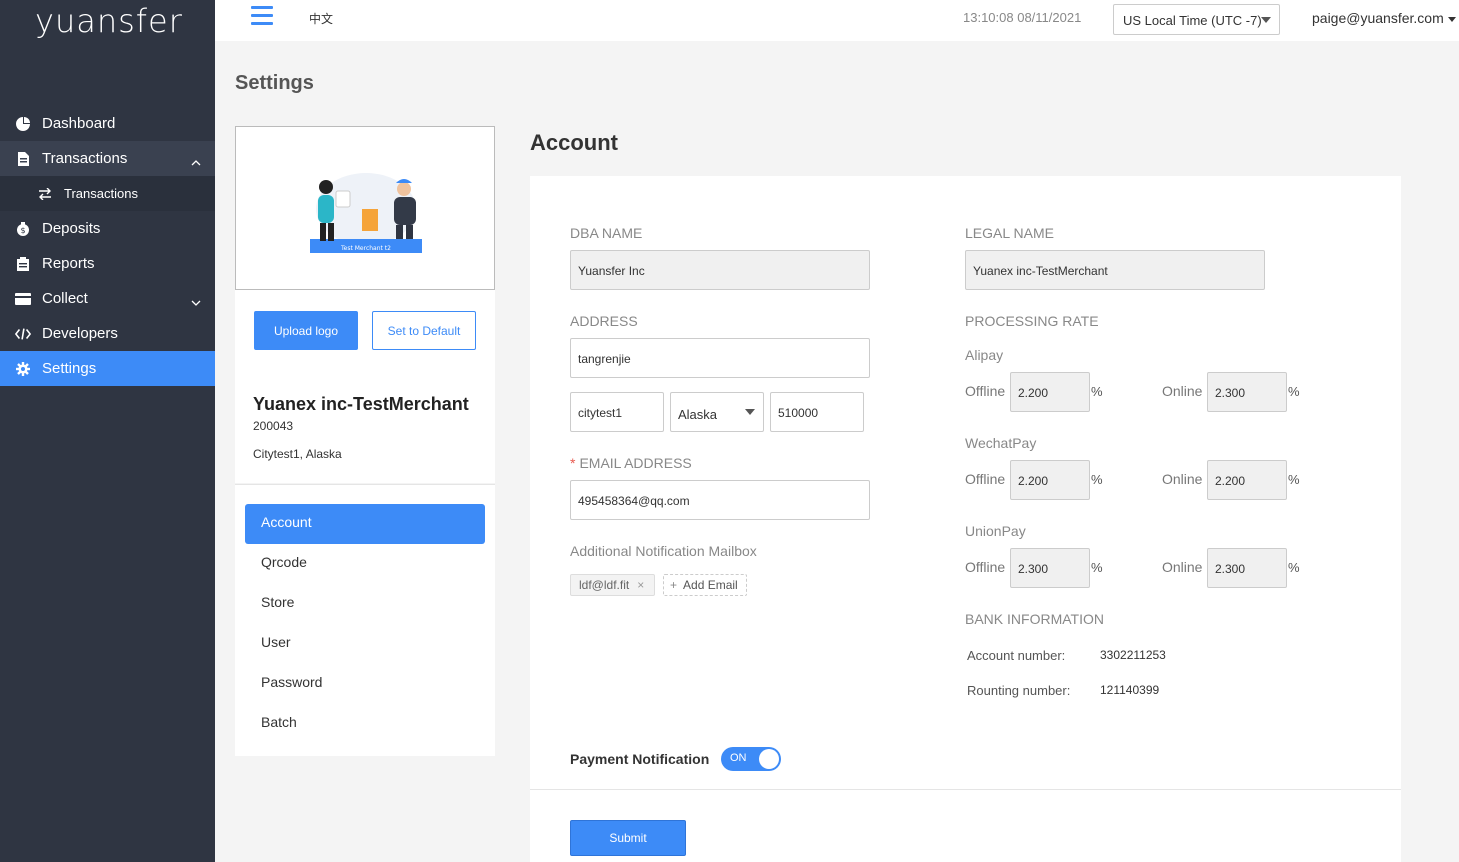 The width and height of the screenshot is (1459, 862). Describe the element at coordinates (69, 368) in the screenshot. I see `sidebar-item-label: Settings` at that location.